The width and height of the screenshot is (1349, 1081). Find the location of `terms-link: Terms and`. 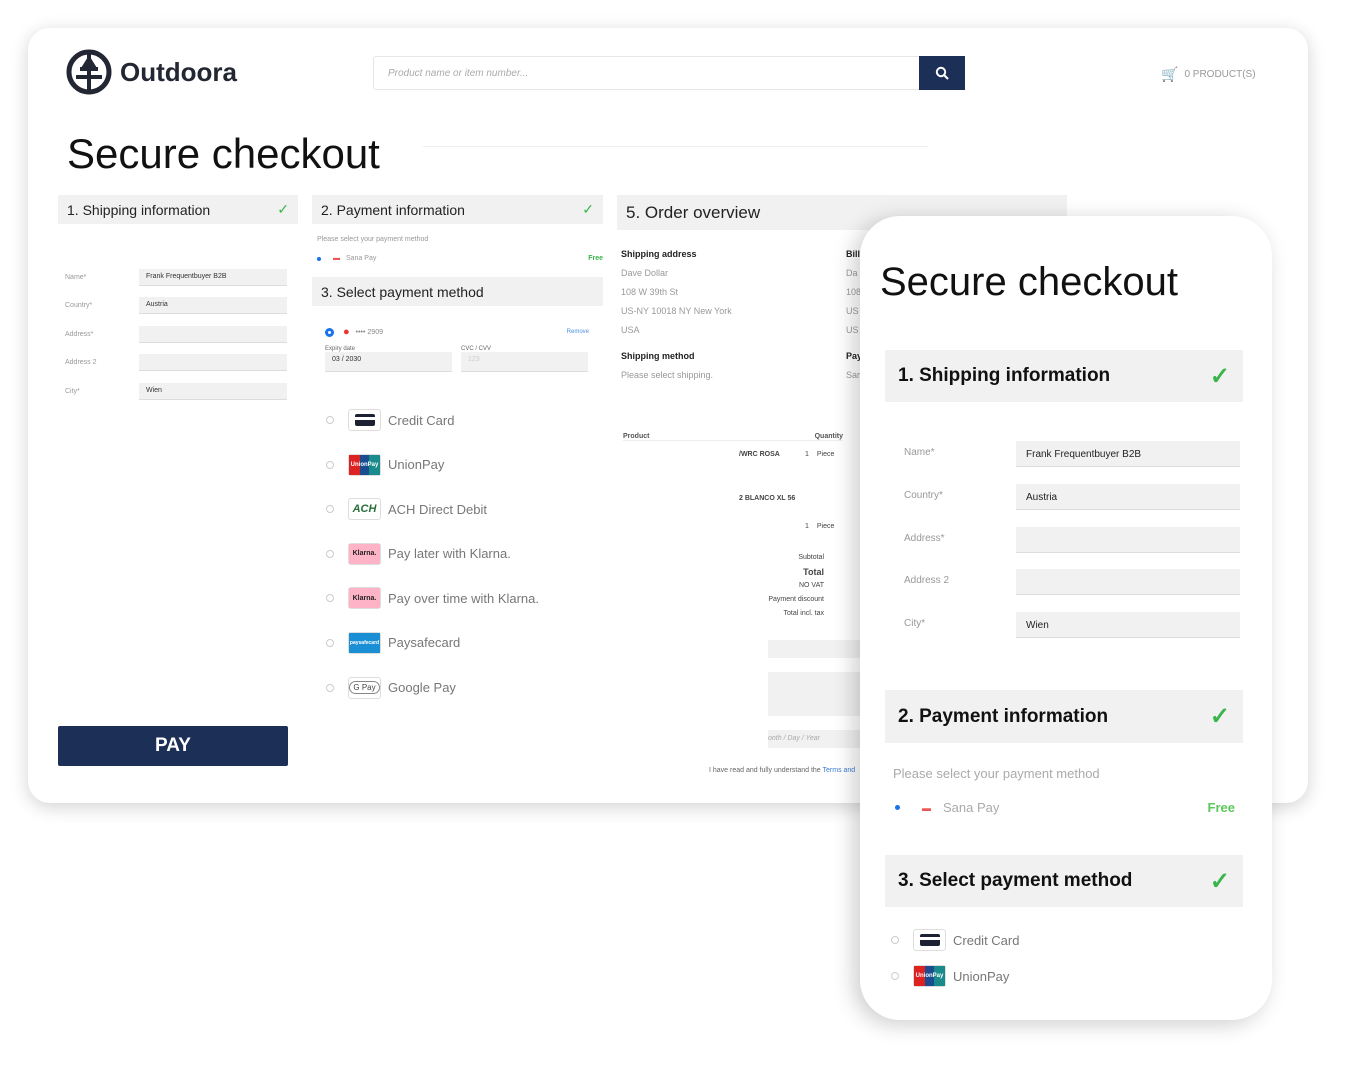

terms-link: Terms and is located at coordinates (839, 770).